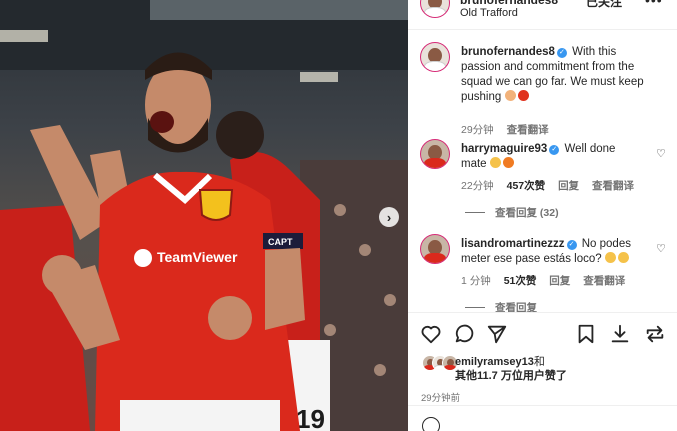 The height and width of the screenshot is (431, 677). I want to click on comment-likes: 51次赞, so click(520, 281).